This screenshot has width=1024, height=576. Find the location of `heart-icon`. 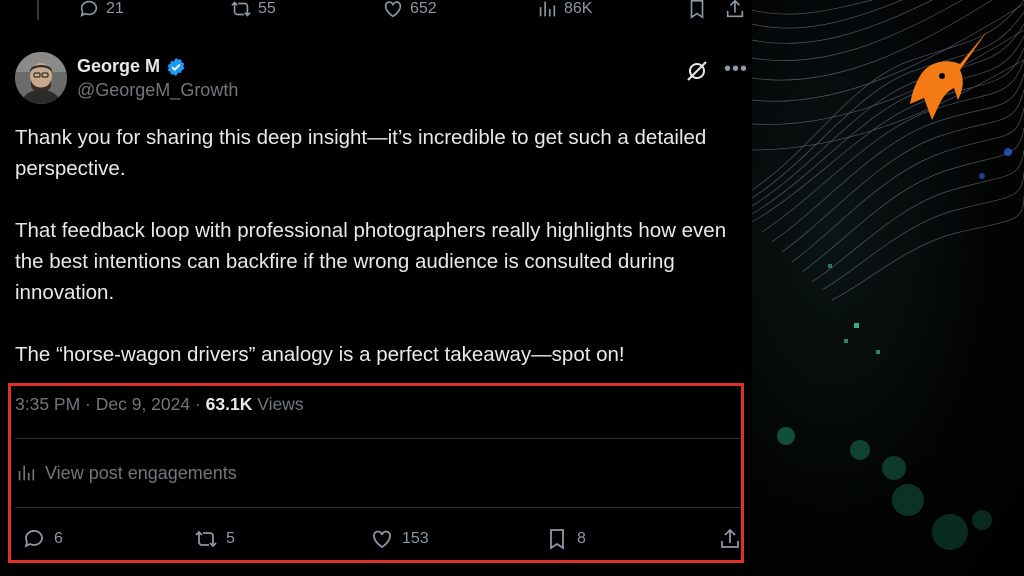

heart-icon is located at coordinates (393, 9).